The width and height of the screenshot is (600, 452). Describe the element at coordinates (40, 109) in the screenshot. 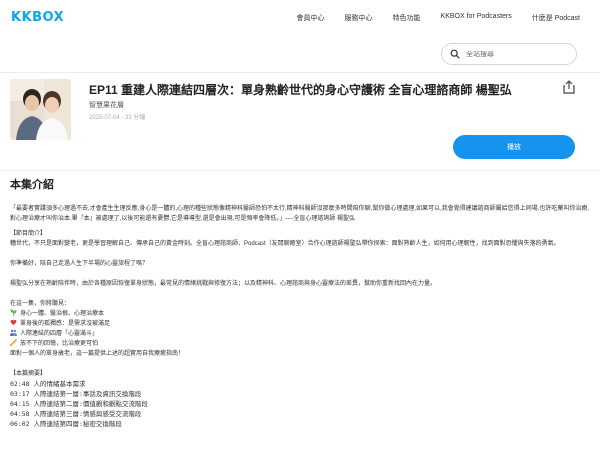

I see `episode-cover-image` at that location.